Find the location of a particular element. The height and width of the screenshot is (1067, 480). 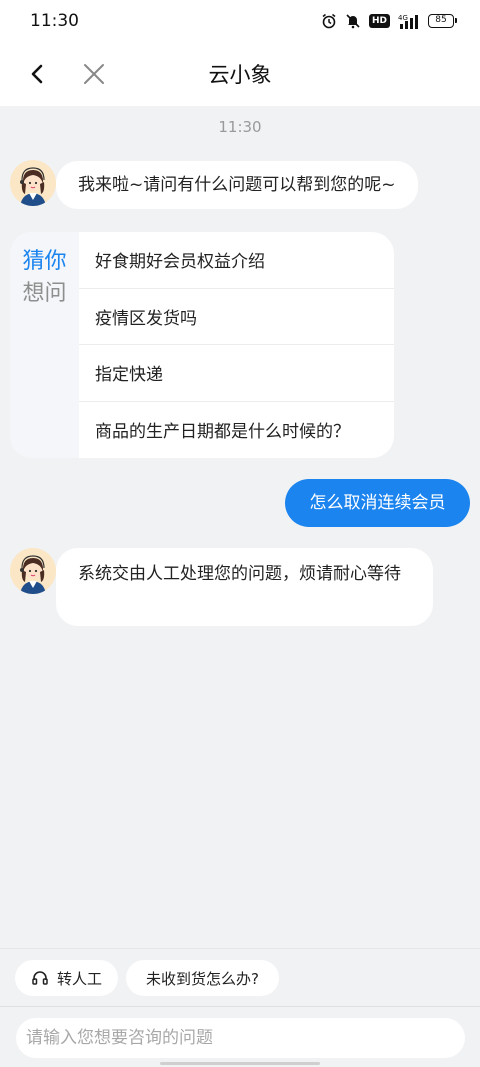

status-bar: 11:30 HD 4G 85 is located at coordinates (240, 21).